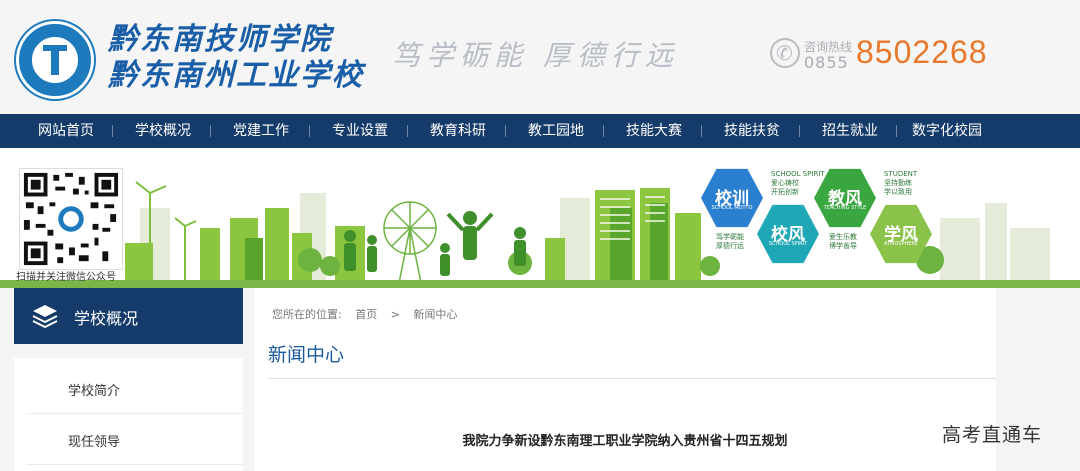 The width and height of the screenshot is (1080, 471). What do you see at coordinates (220, 39) in the screenshot?
I see `school-name-line1: 黔东南技师学院` at bounding box center [220, 39].